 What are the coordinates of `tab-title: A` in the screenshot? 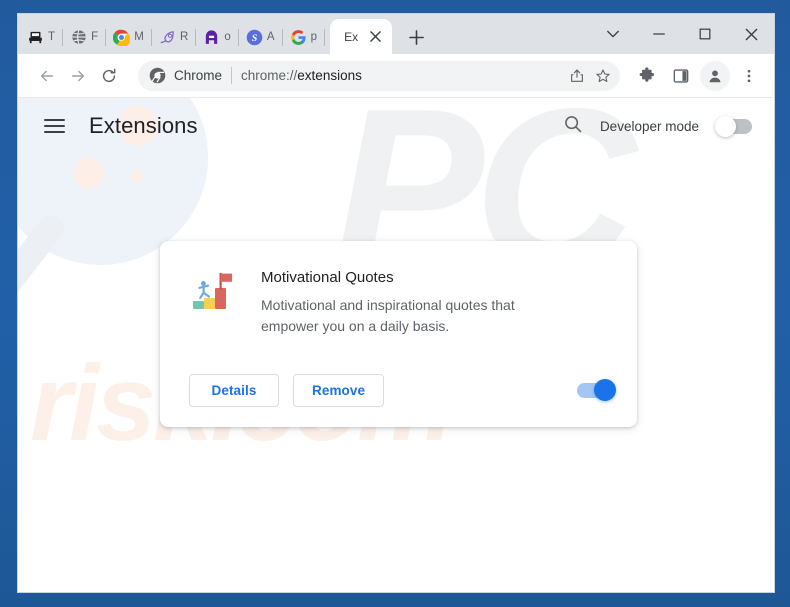 It's located at (270, 37).